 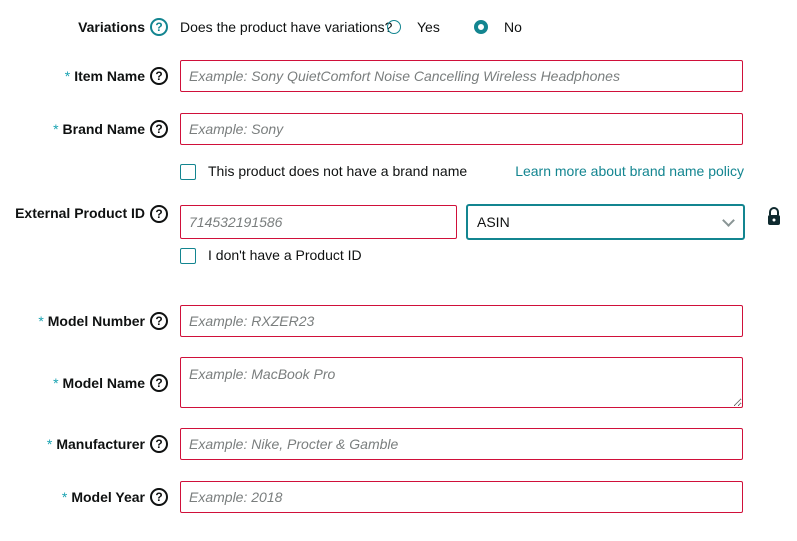 What do you see at coordinates (188, 172) in the screenshot?
I see `no-brand-checkbox` at bounding box center [188, 172].